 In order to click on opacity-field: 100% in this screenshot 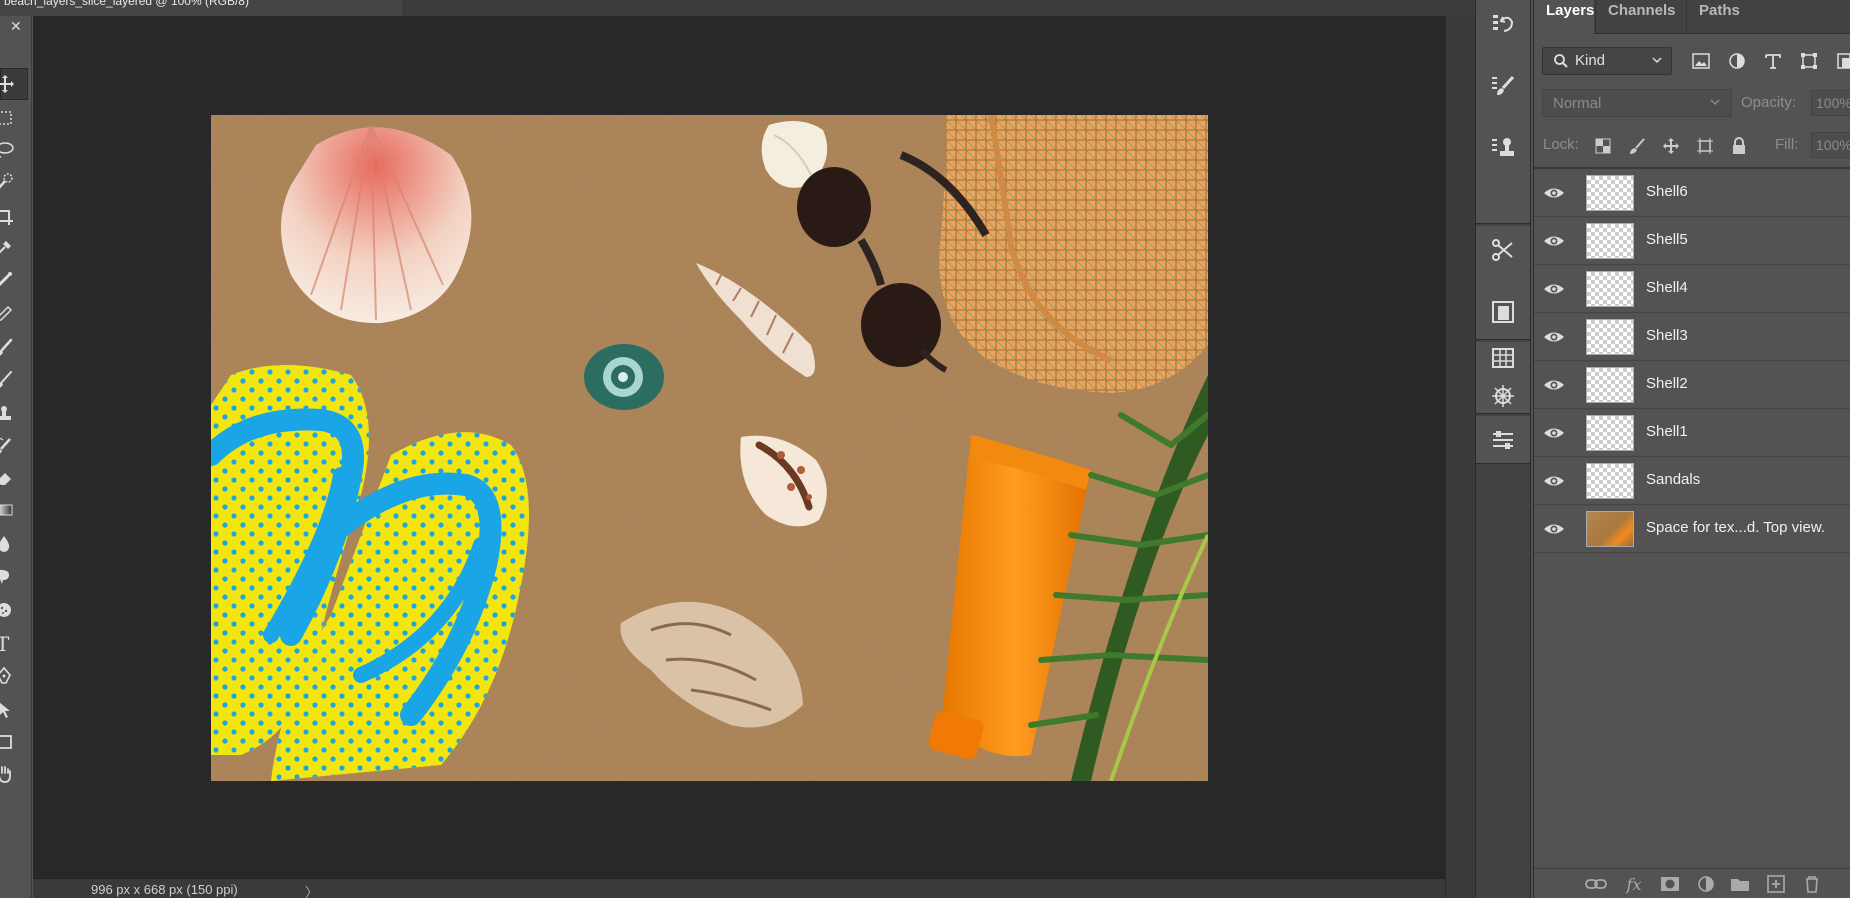, I will do `click(1830, 103)`.